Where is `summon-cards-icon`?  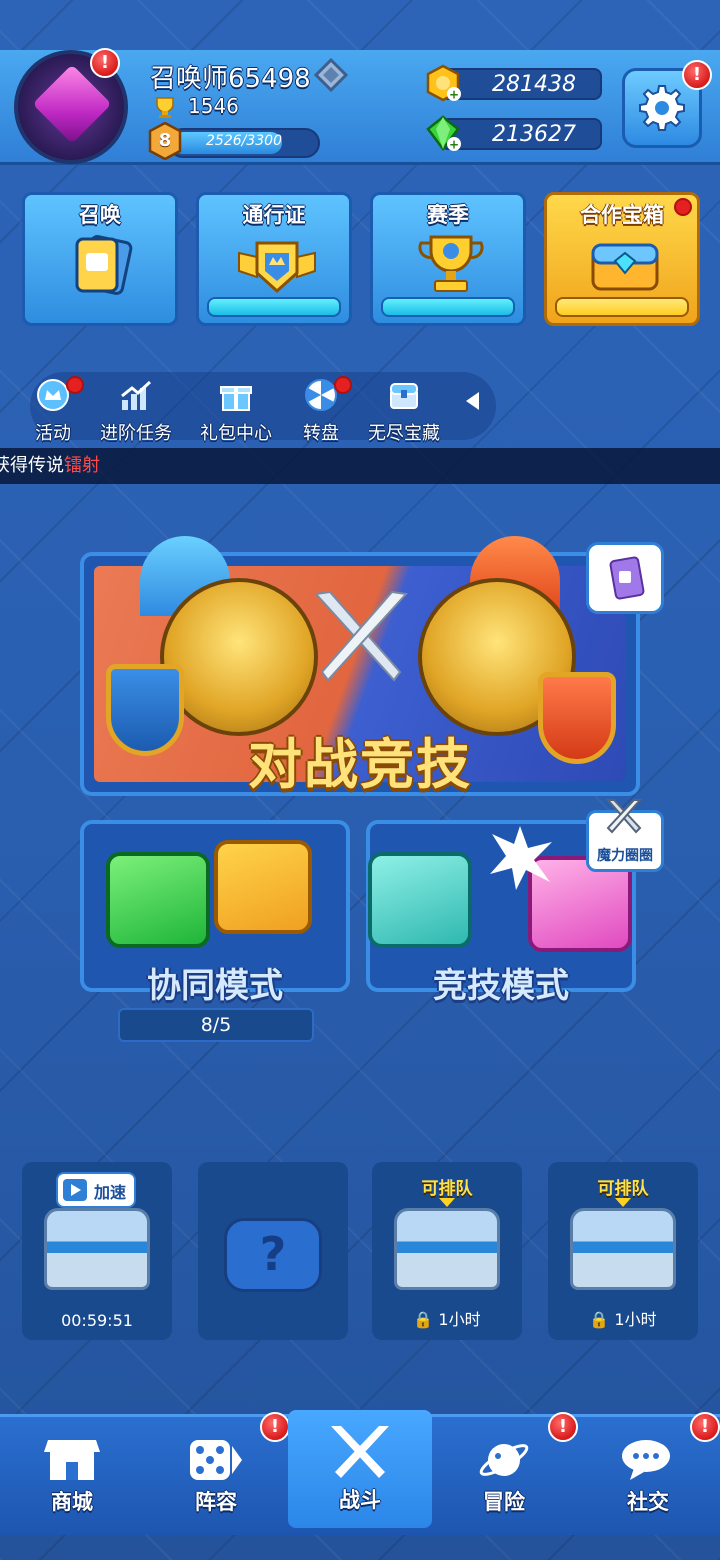 summon-cards-icon is located at coordinates (104, 265).